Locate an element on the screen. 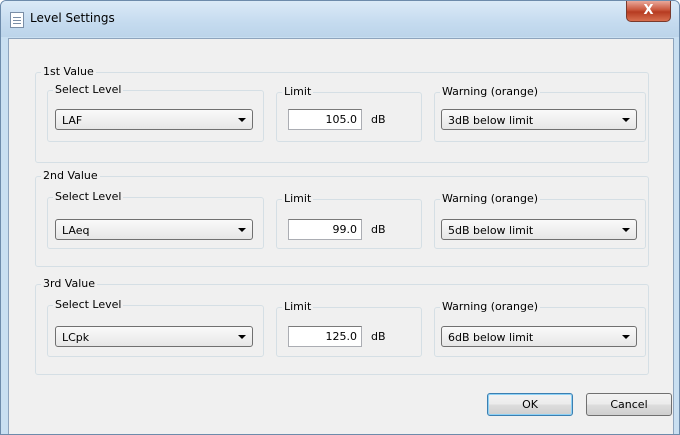 The image size is (680, 435). warning-value: 6dB below limit is located at coordinates (491, 337).